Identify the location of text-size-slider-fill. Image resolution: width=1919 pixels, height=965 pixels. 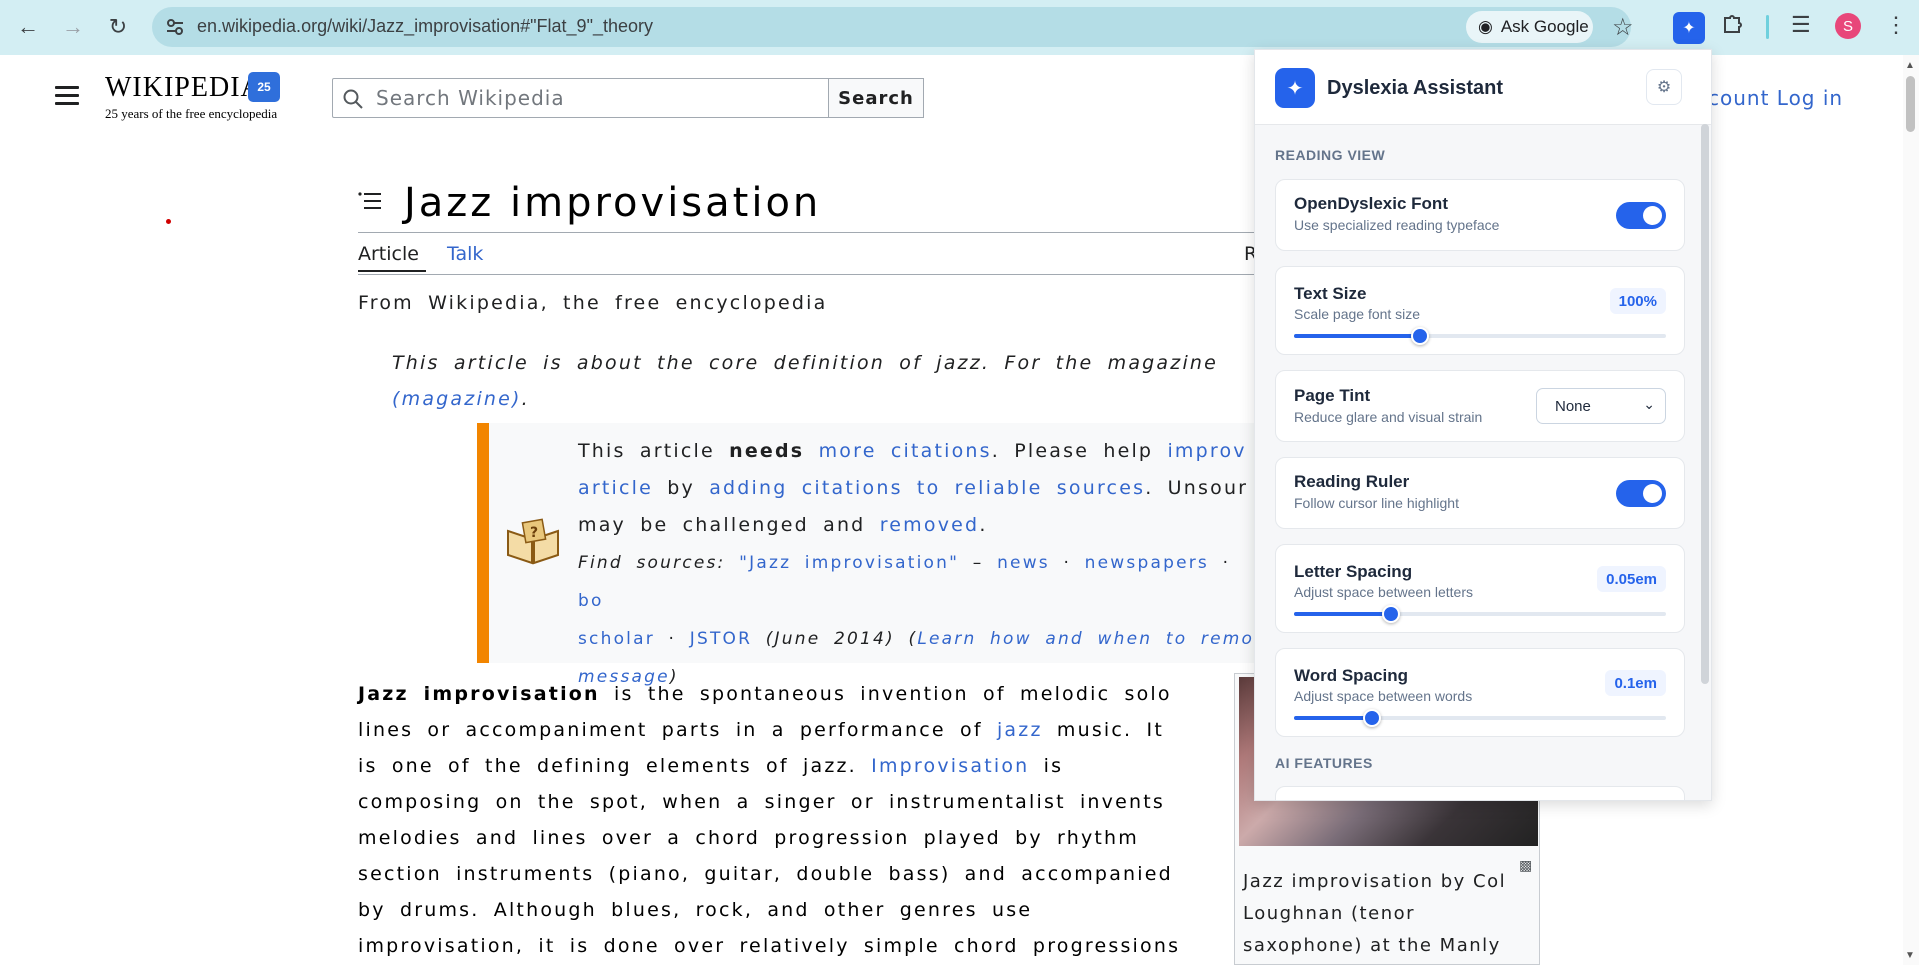
(1357, 336).